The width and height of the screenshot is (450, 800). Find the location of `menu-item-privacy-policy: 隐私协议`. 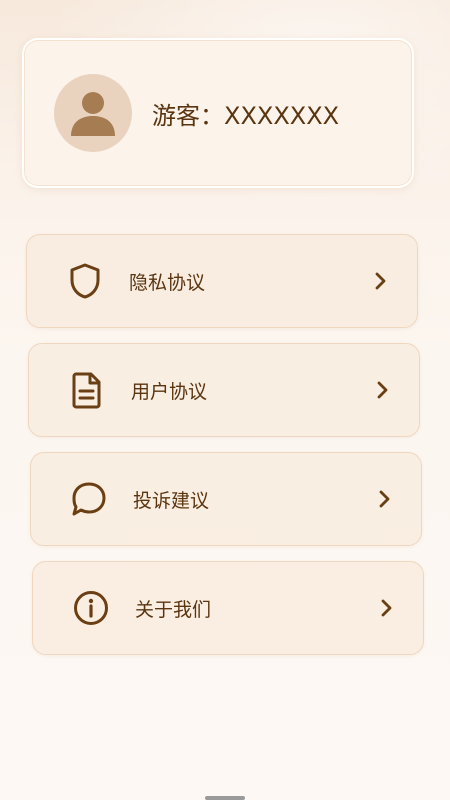

menu-item-privacy-policy: 隐私协议 is located at coordinates (222, 281).